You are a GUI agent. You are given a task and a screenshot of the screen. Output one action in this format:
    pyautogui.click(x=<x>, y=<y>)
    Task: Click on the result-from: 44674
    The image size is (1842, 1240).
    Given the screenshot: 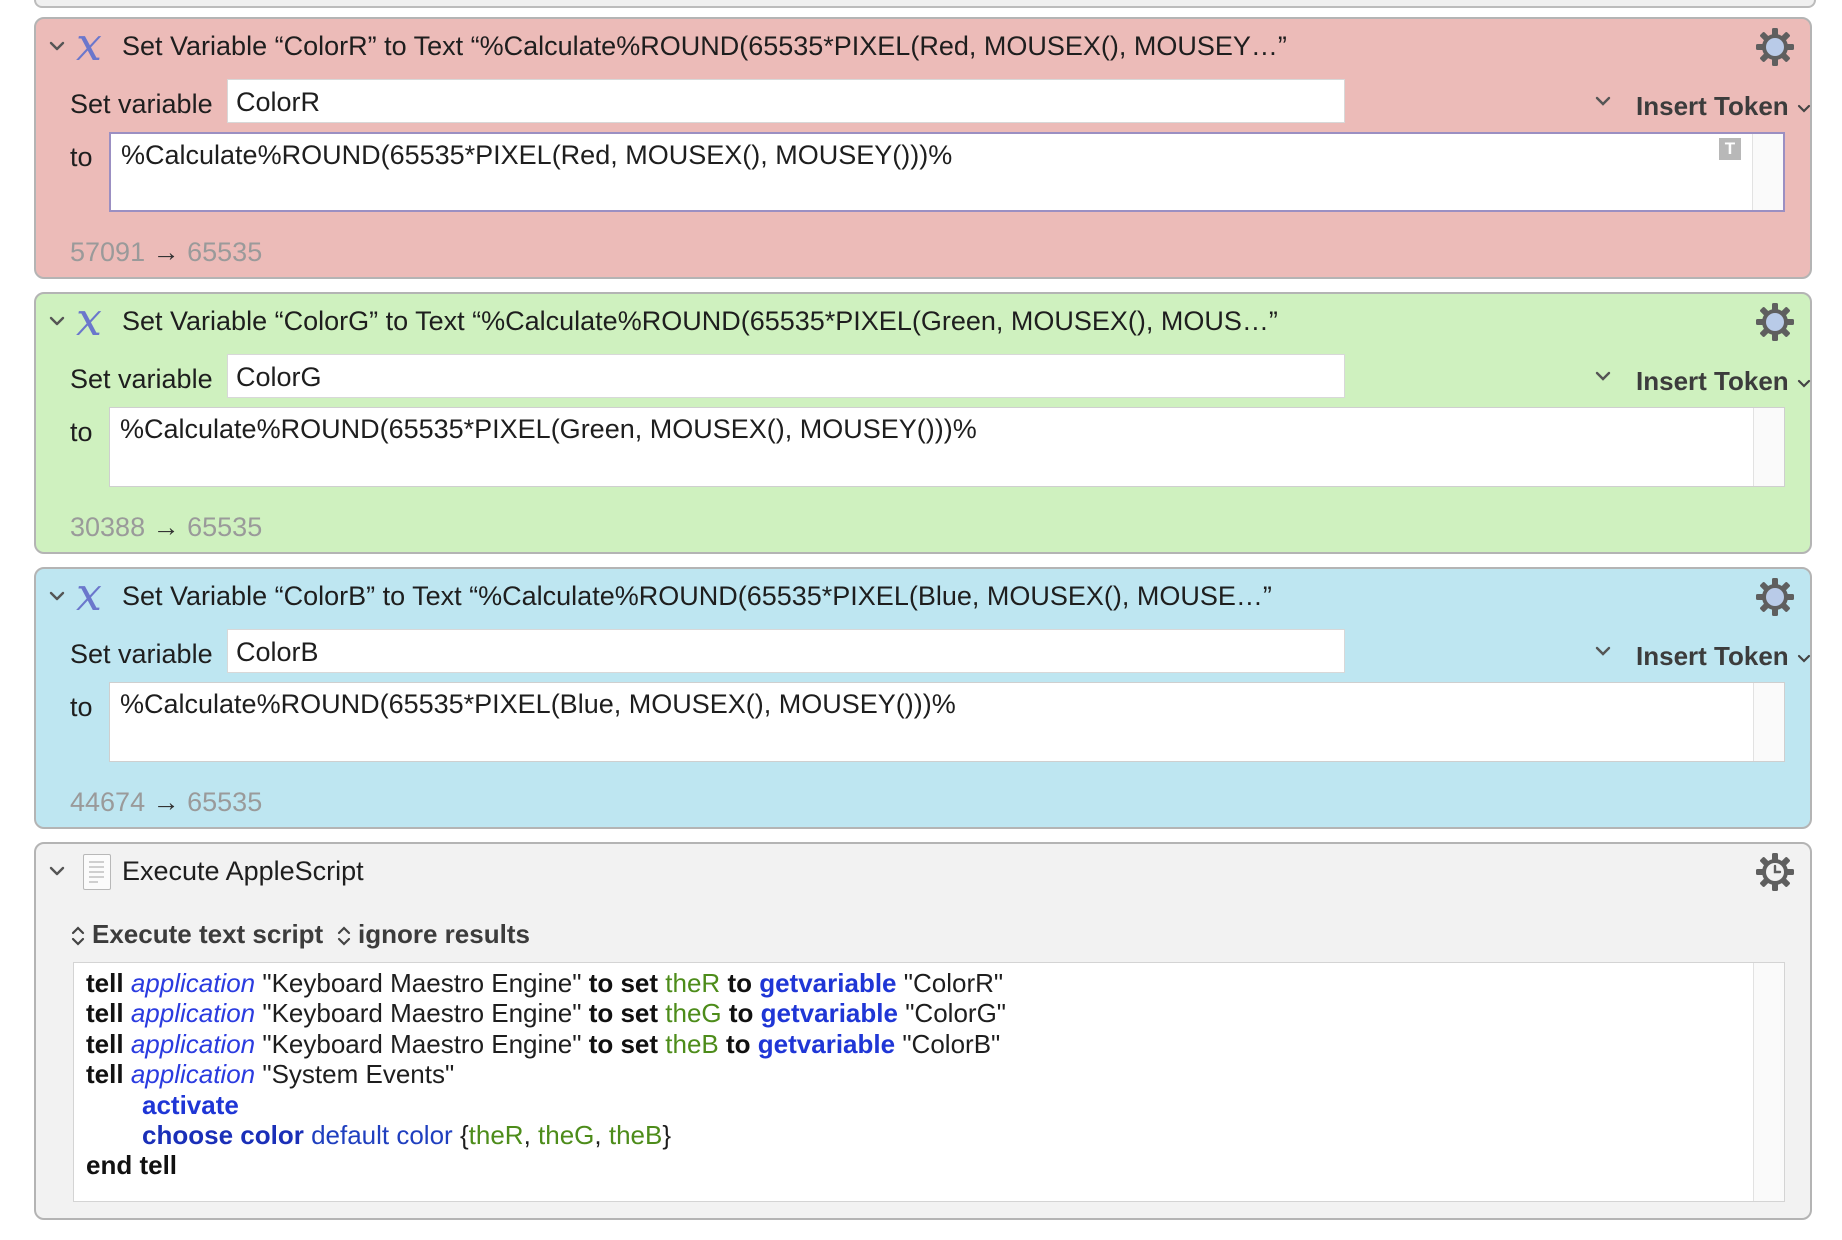 What is the action you would take?
    pyautogui.click(x=108, y=802)
    